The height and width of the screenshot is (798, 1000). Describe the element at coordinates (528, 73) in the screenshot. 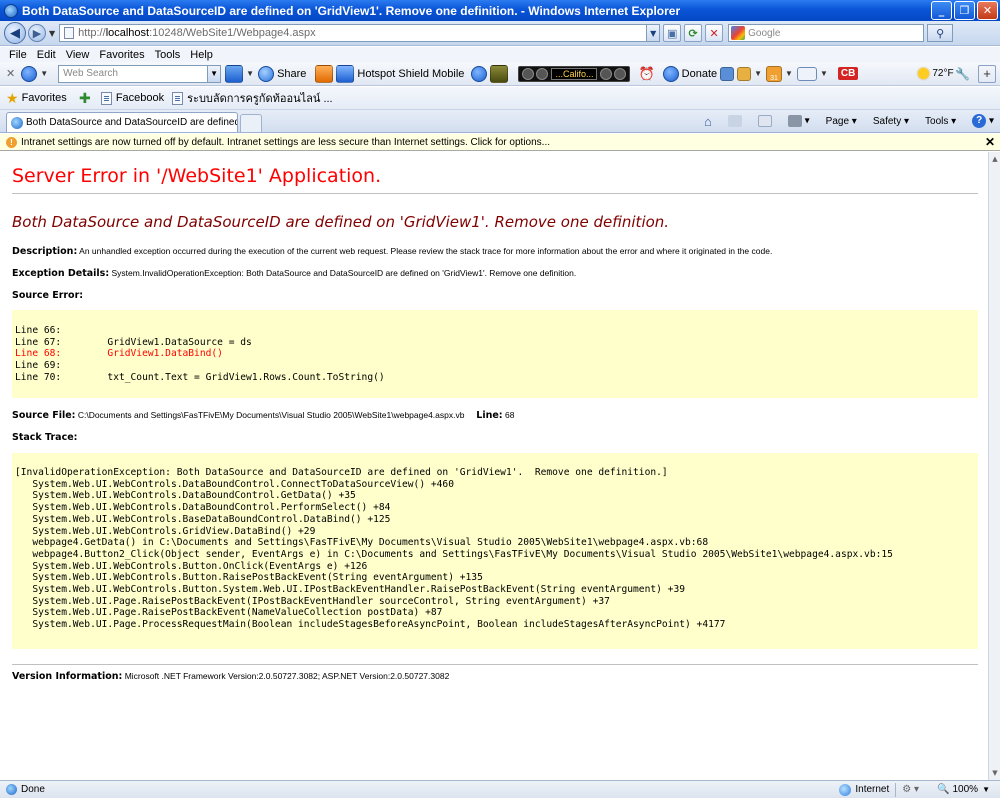

I see `play-icon` at that location.